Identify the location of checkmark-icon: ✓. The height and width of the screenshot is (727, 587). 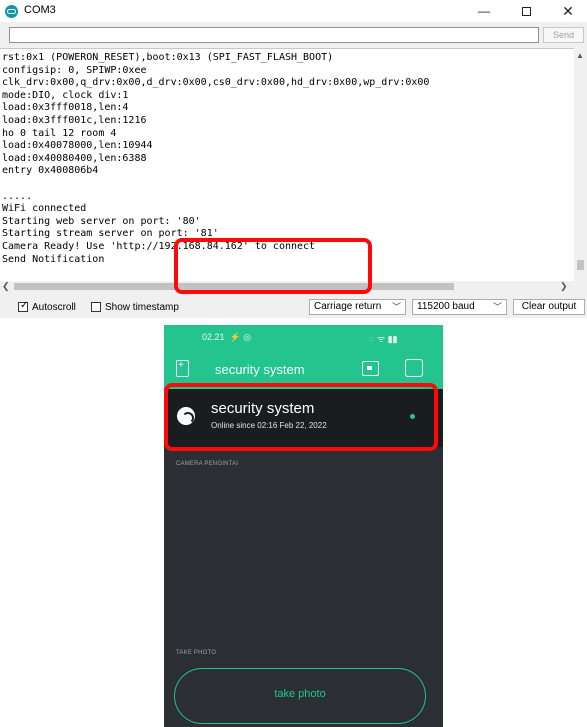
(24, 305).